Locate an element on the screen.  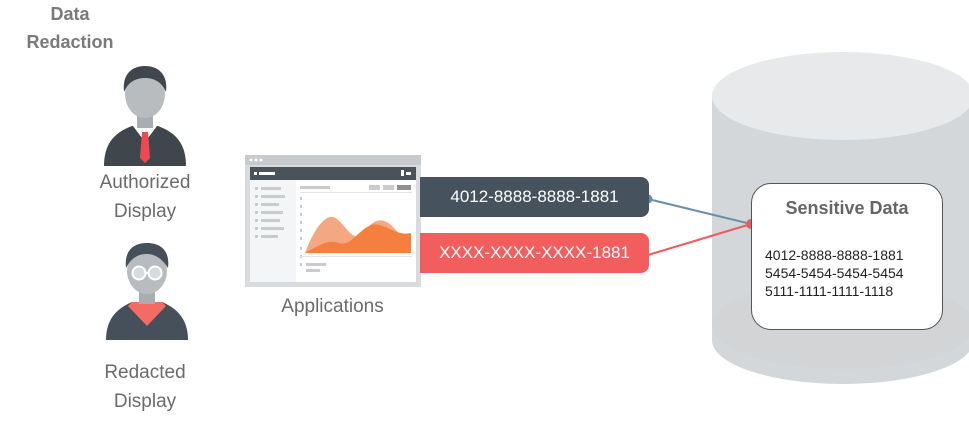
sensitive-data-row: 5111-1111-1111-1118 is located at coordinates (829, 291).